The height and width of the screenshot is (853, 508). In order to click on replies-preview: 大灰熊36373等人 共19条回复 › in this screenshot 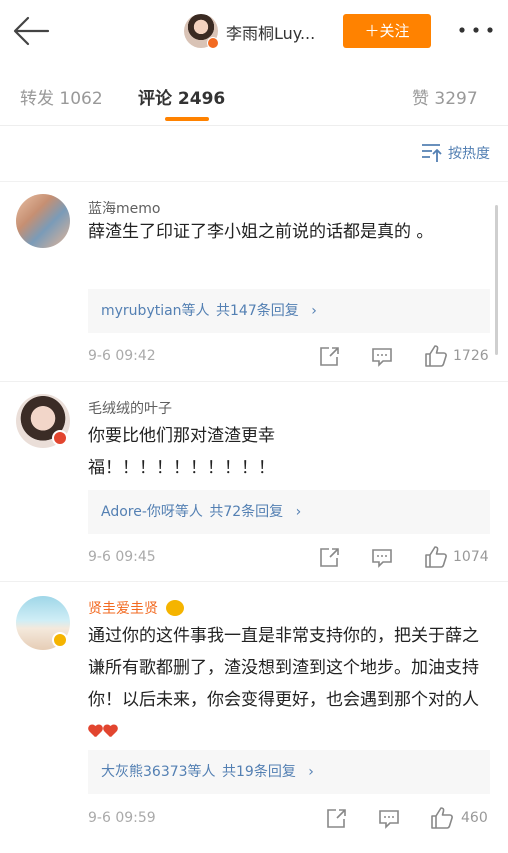, I will do `click(289, 772)`.